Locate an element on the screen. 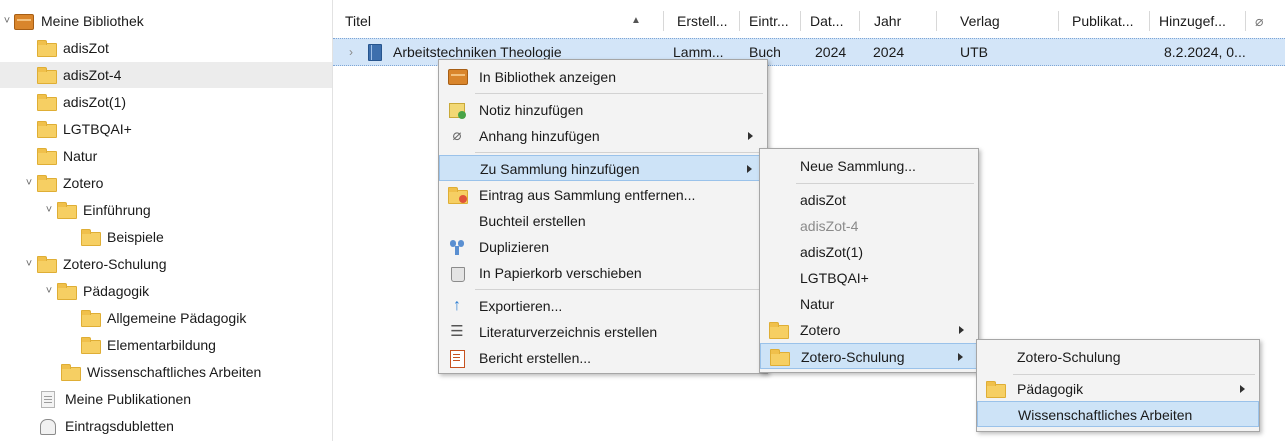 Image resolution: width=1285 pixels, height=441 pixels. attachment-column-paperclip-icon: ⌀ is located at coordinates (1259, 21).